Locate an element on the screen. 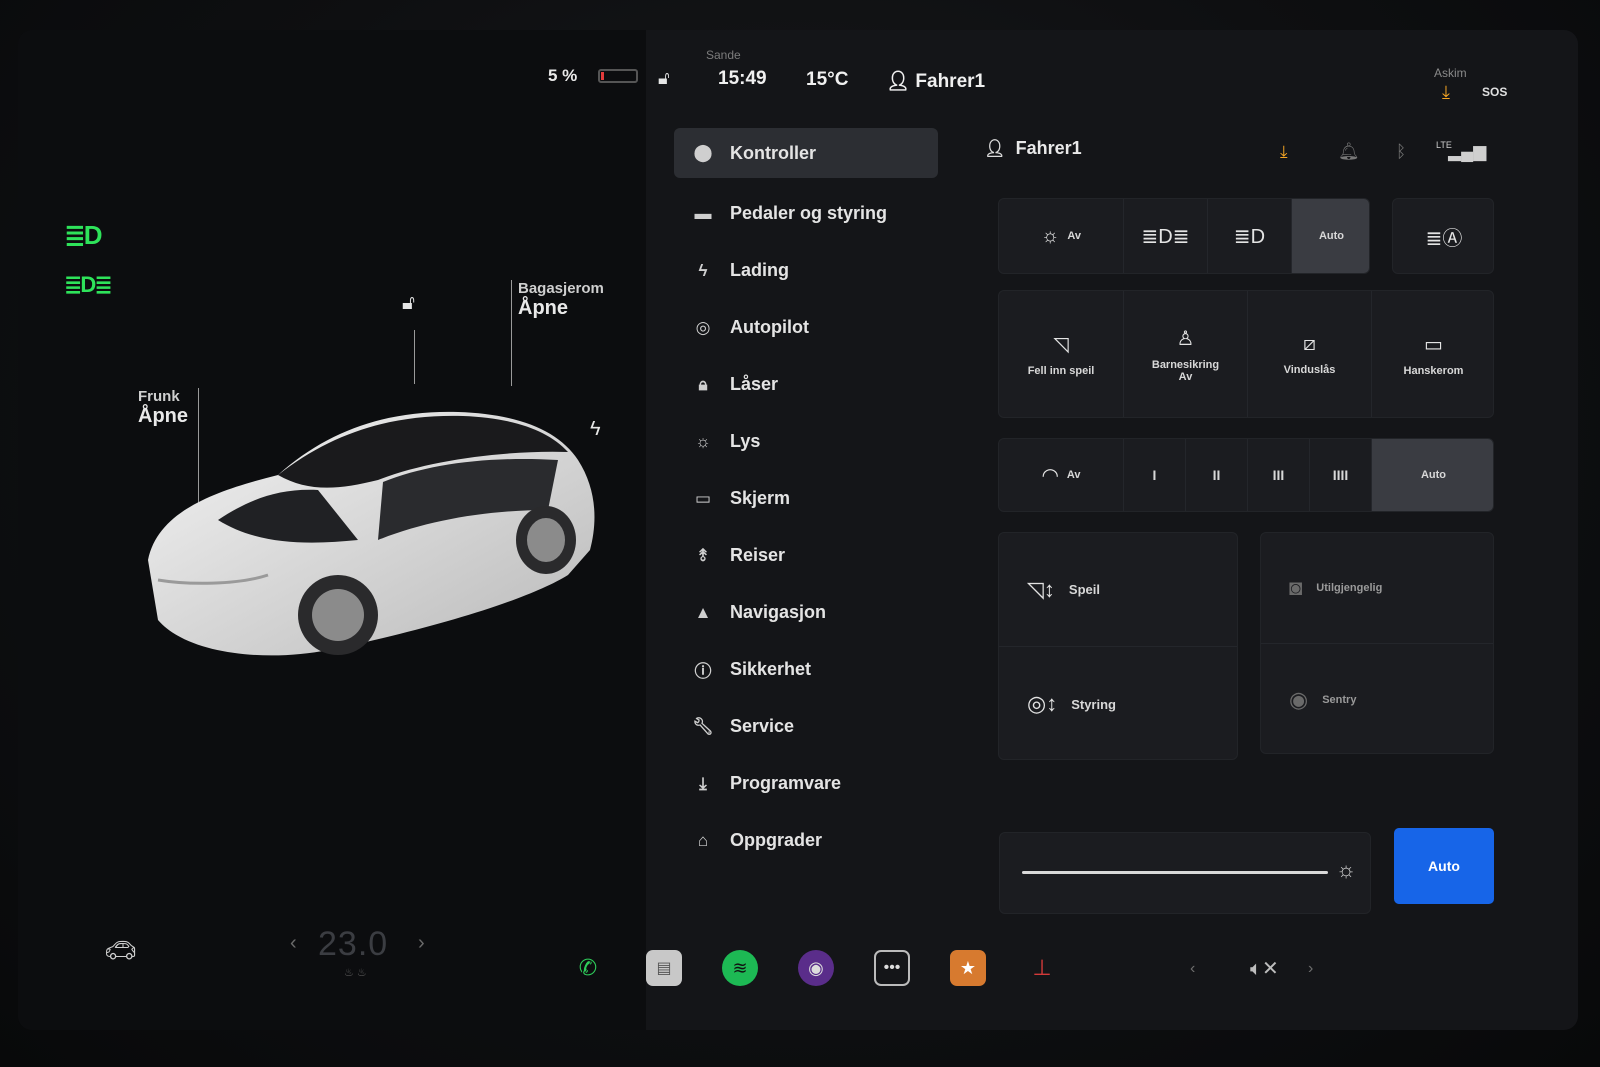 The height and width of the screenshot is (1067, 1600). dashcam-button: ◙ Utilgjengelig is located at coordinates (1377, 588).